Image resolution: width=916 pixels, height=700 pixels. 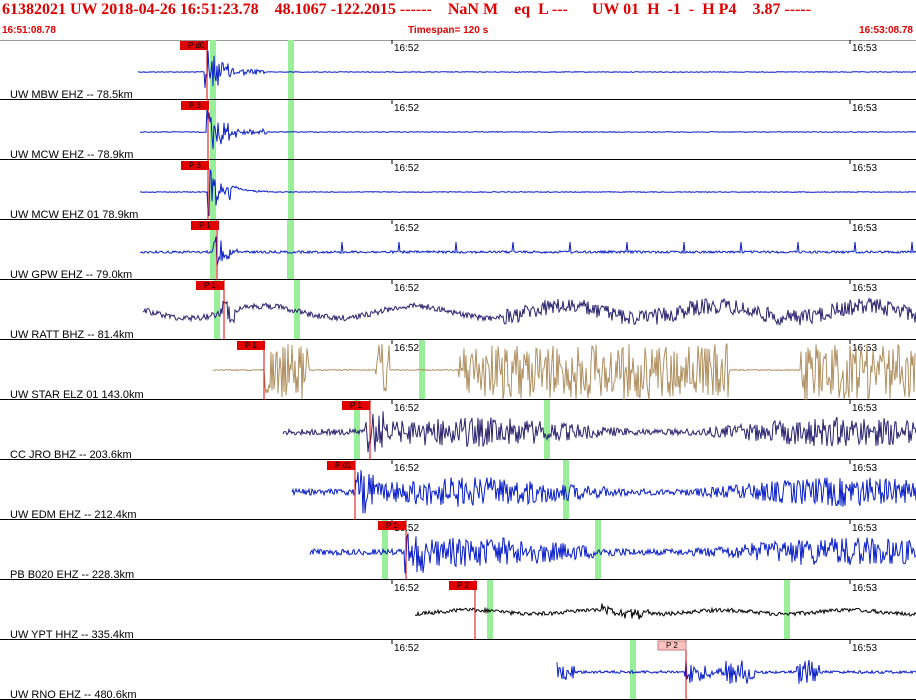 I want to click on channel-label: PB B020 EHZ -- 228.3km, so click(x=72, y=575).